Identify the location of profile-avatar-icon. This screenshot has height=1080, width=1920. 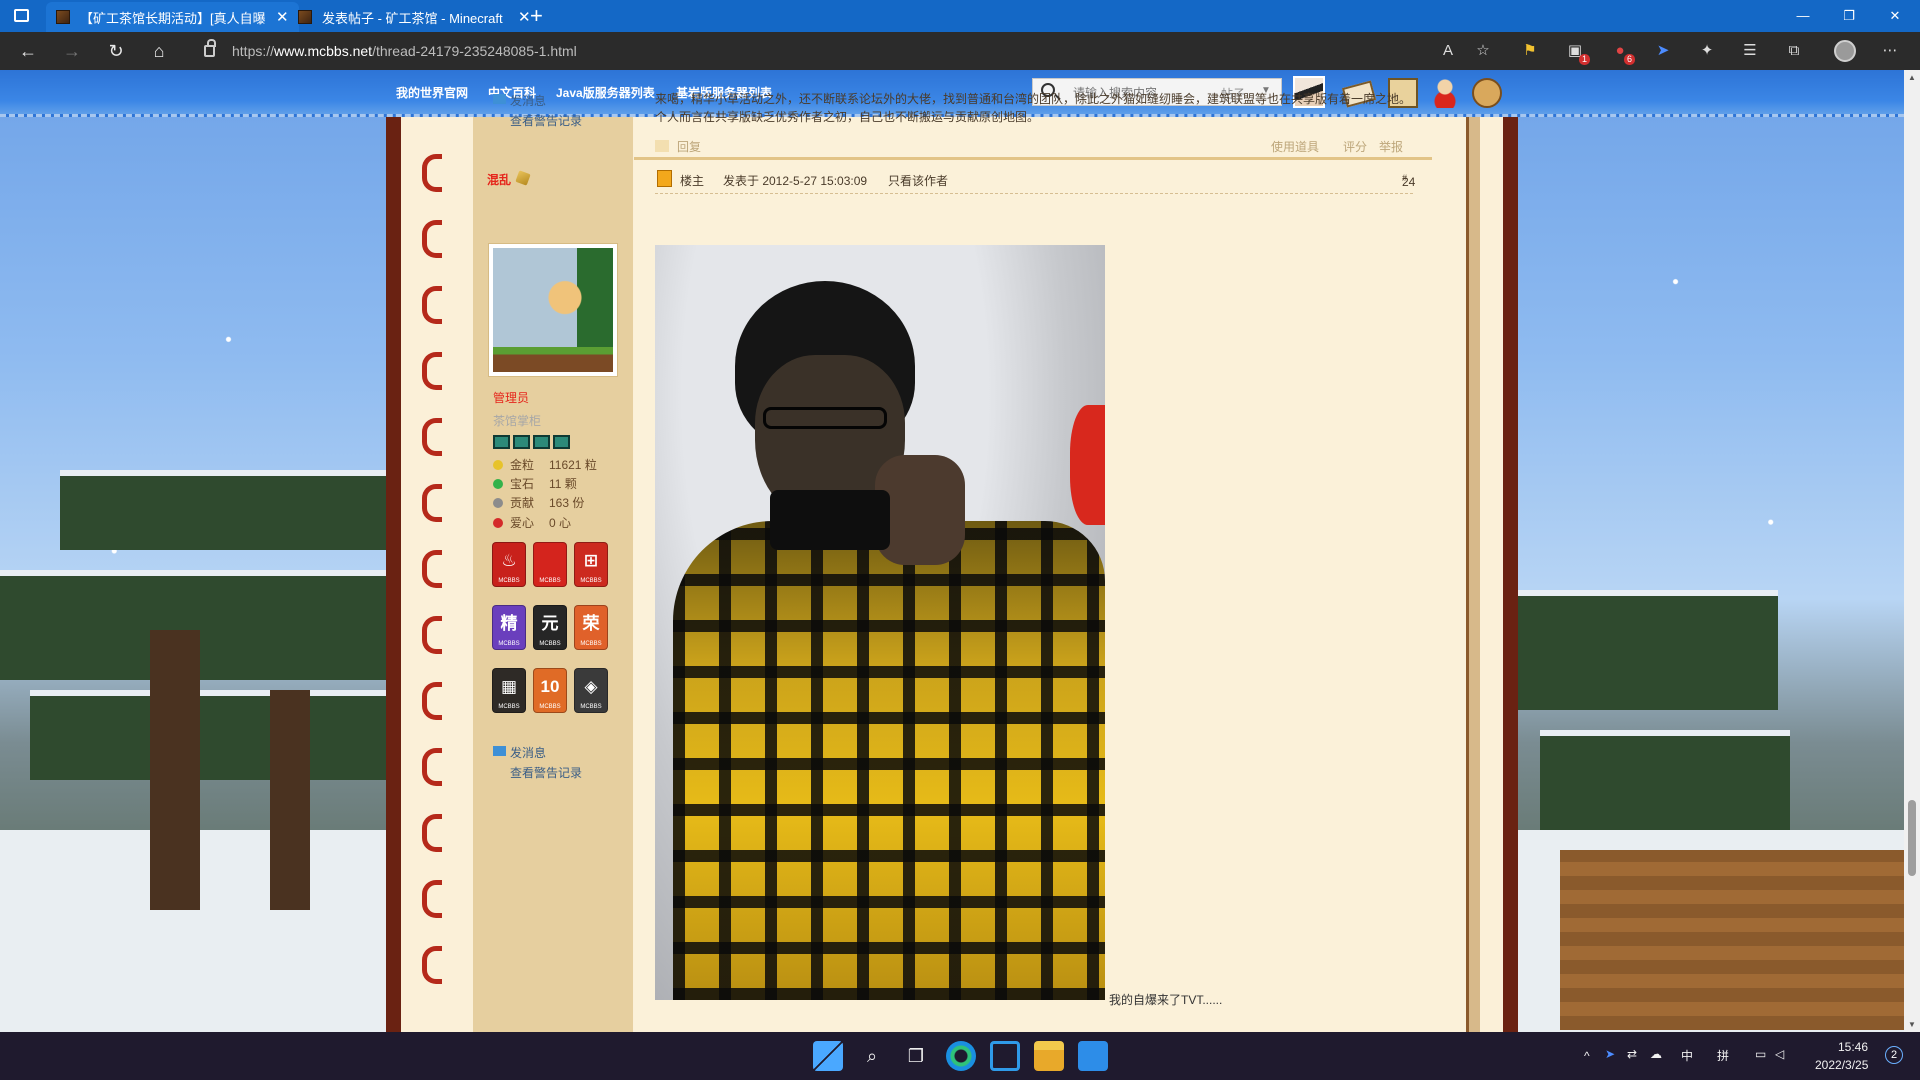
(1845, 51).